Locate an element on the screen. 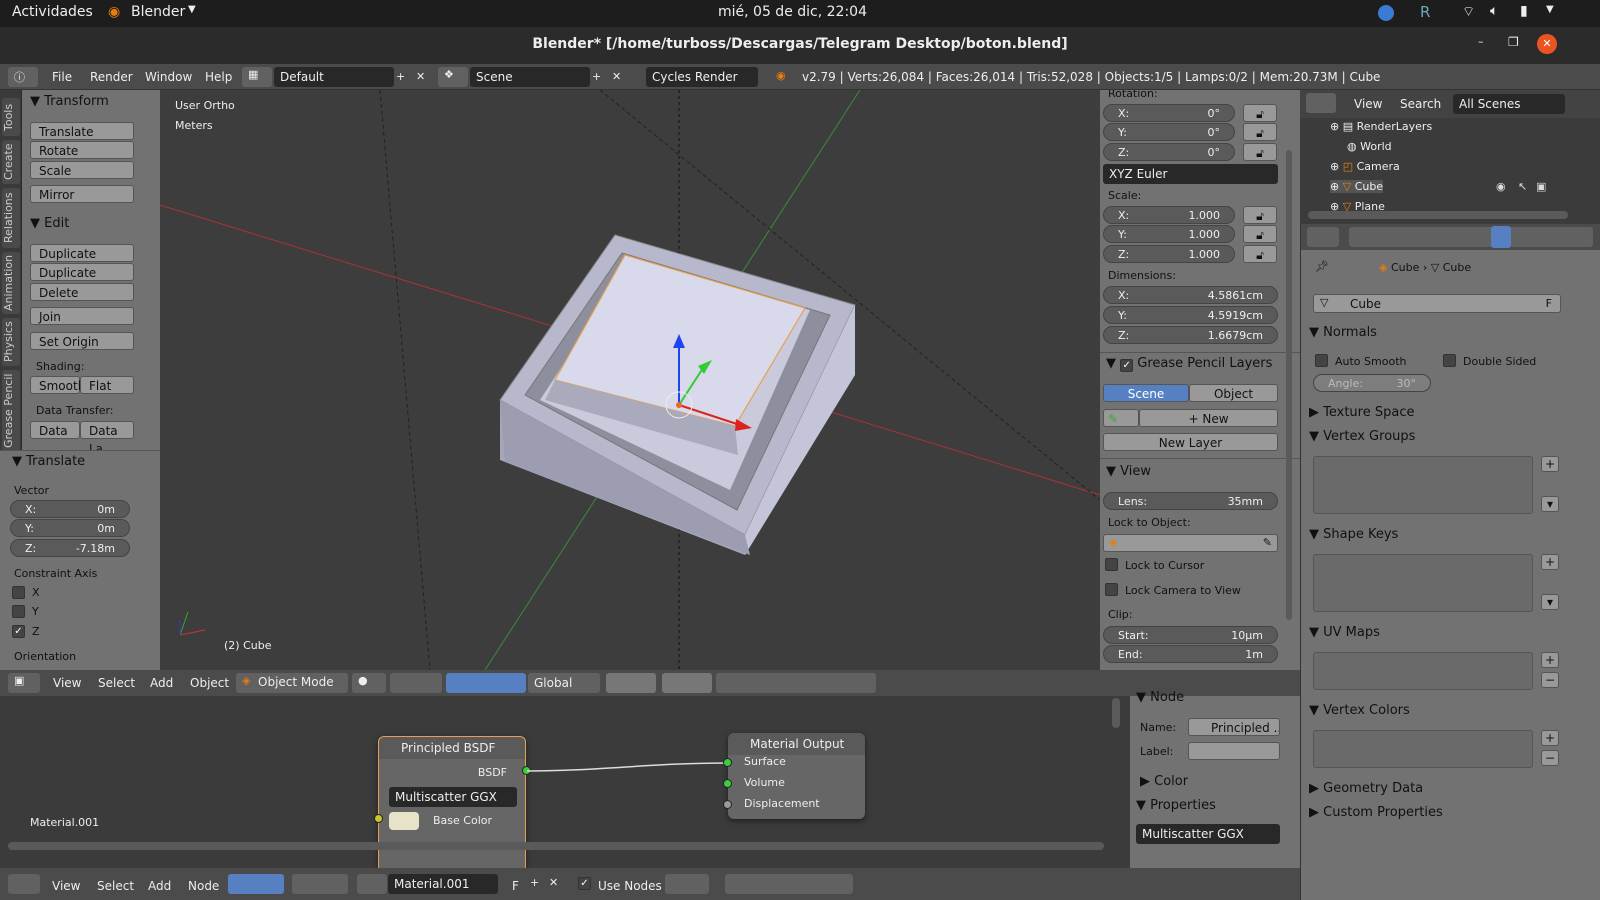 The image size is (1600, 900). node-horizontal-scrollbar is located at coordinates (556, 846).